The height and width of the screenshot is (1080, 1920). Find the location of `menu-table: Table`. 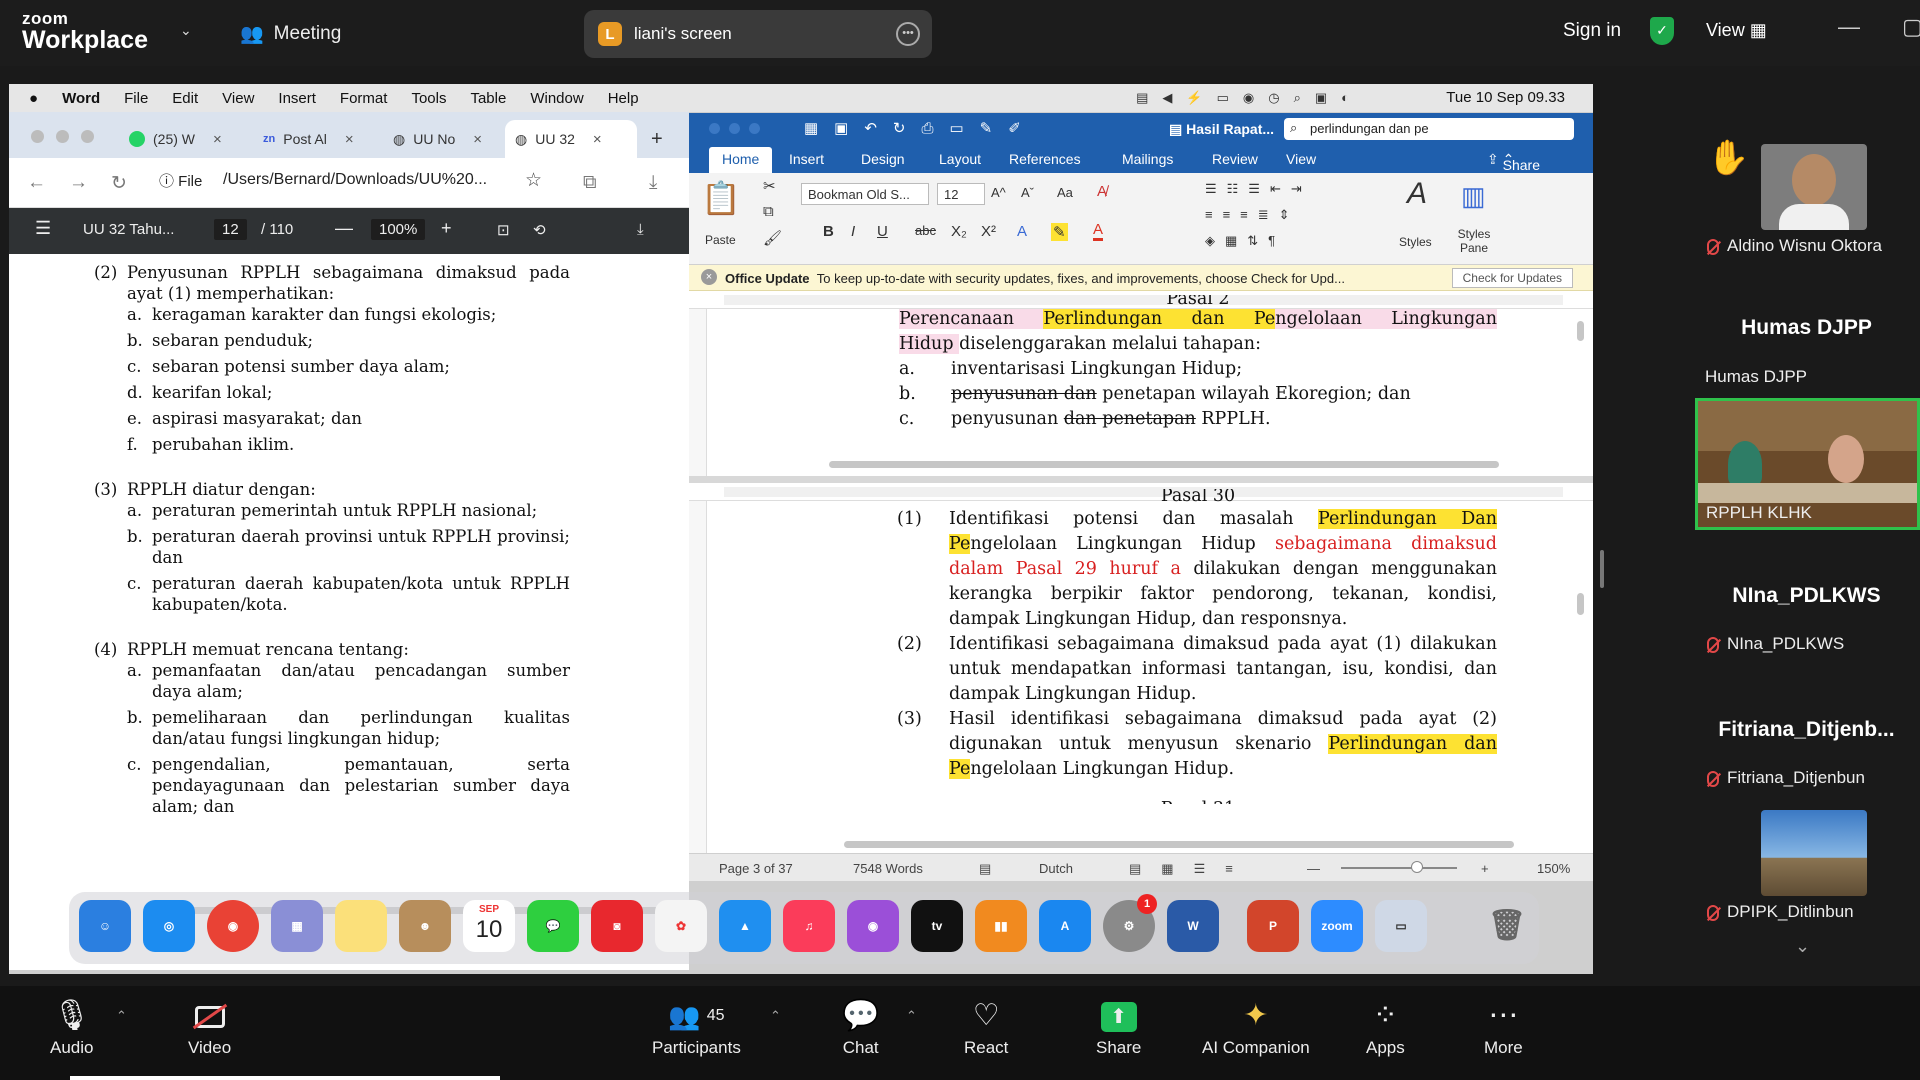

menu-table: Table is located at coordinates (488, 98).